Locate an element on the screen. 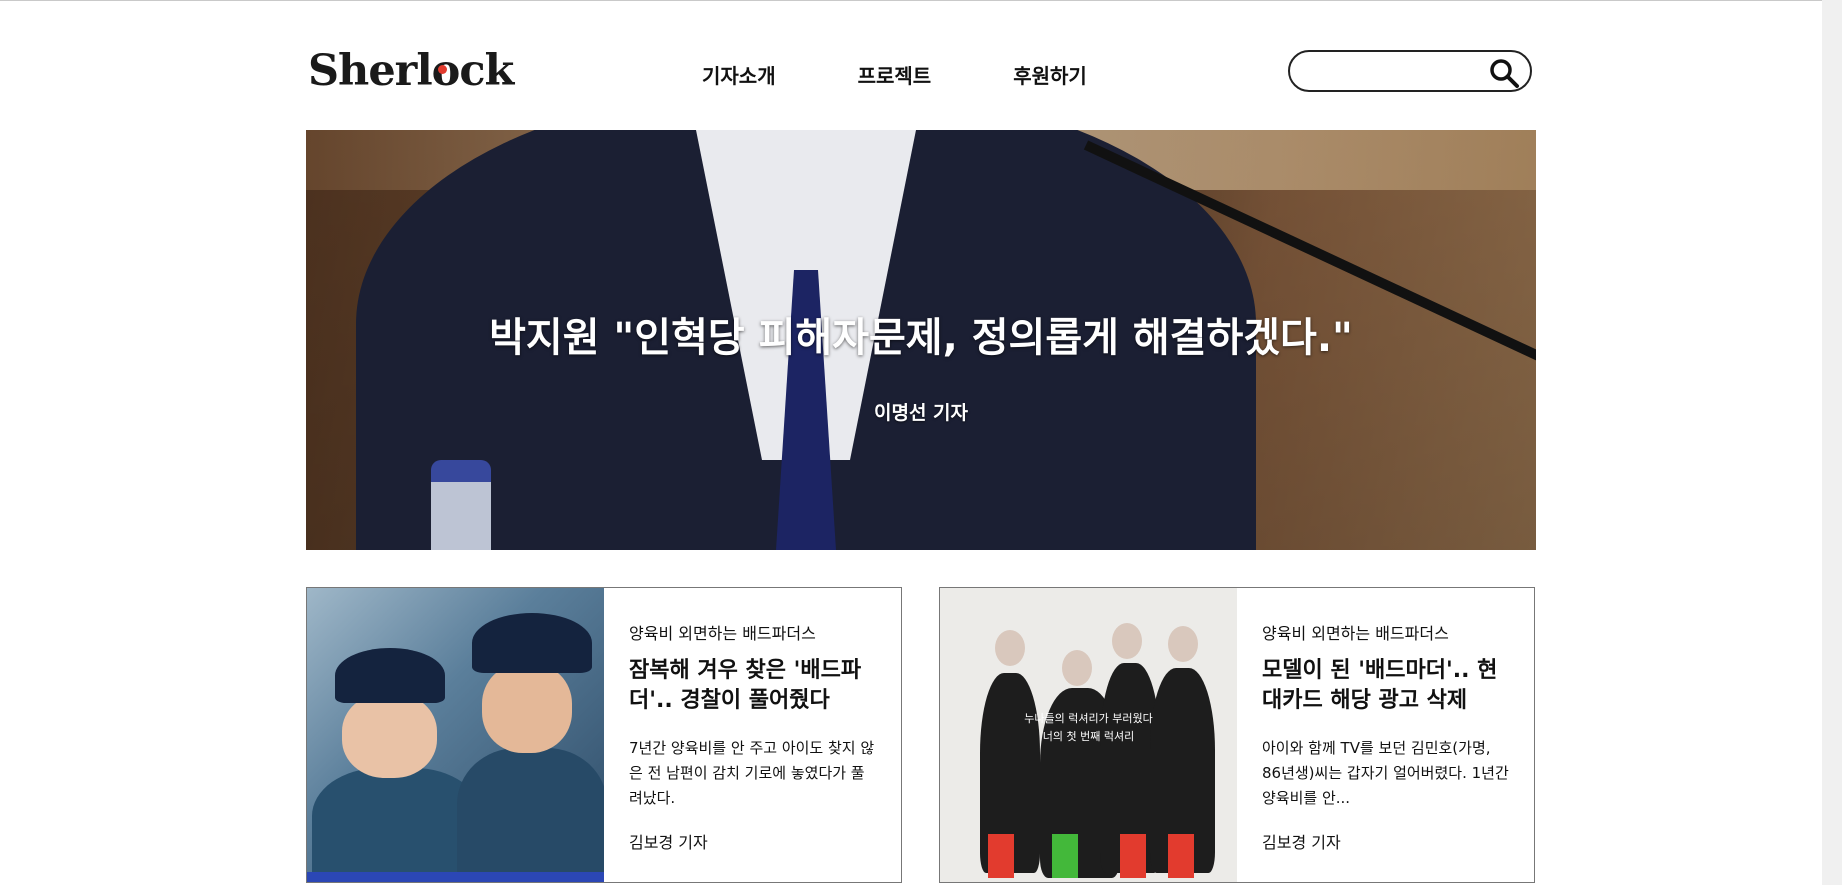 The image size is (1842, 885). article-title: 모델이 된 '배드마더'.. 현대카드 해당 광고 삭제 is located at coordinates (1385, 686).